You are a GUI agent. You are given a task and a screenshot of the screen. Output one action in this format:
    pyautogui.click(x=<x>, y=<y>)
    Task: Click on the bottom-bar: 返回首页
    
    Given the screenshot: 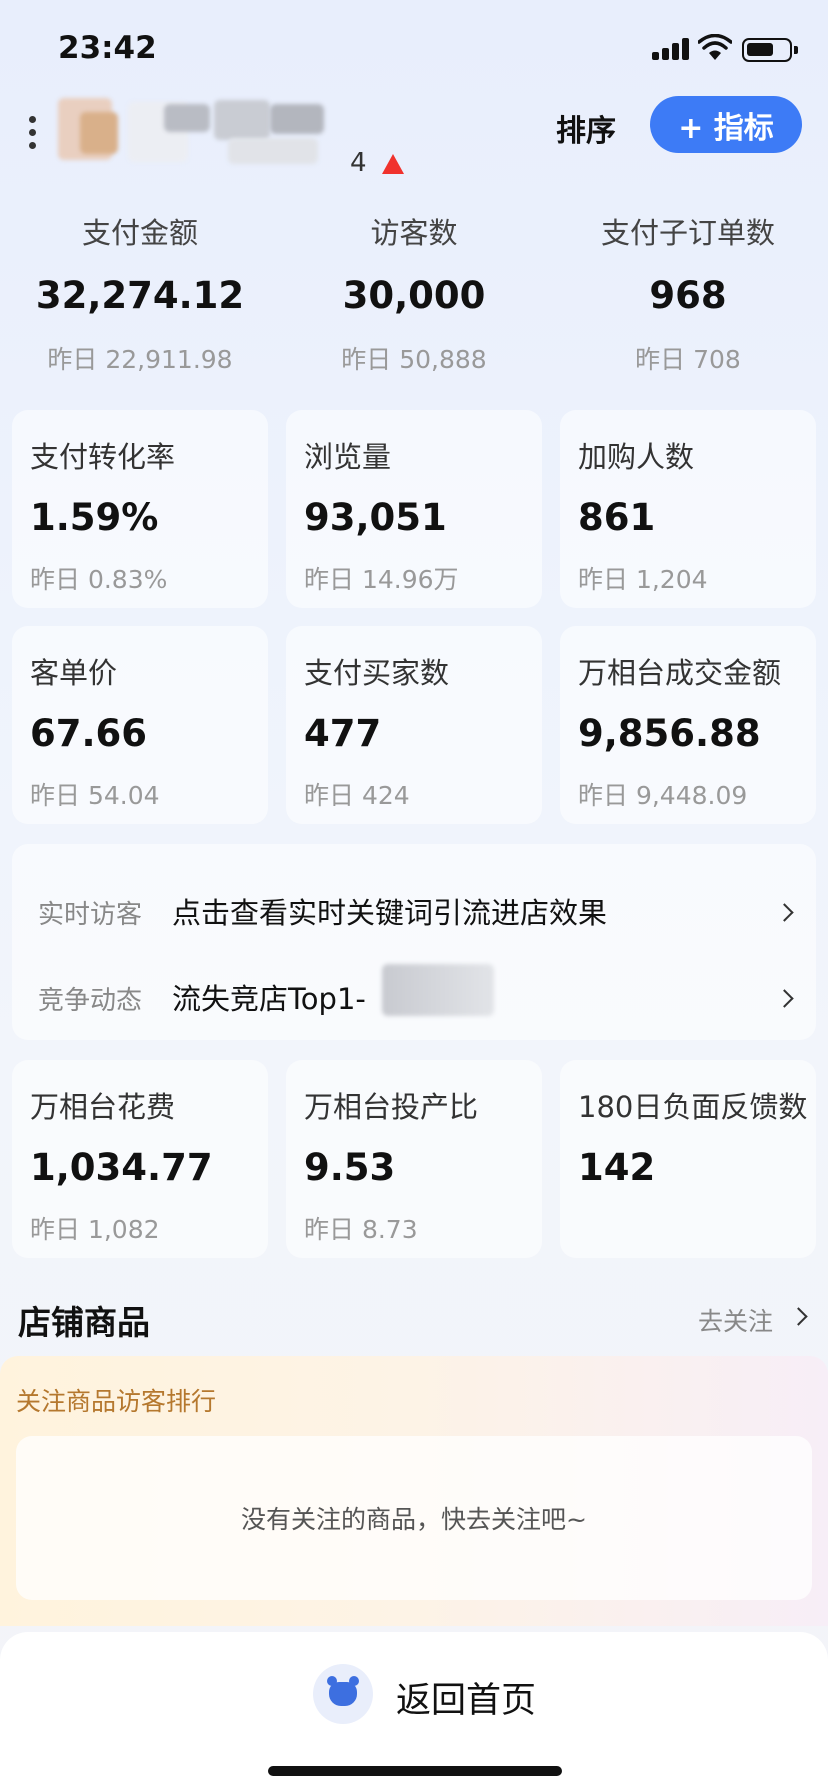 What is the action you would take?
    pyautogui.click(x=414, y=1712)
    